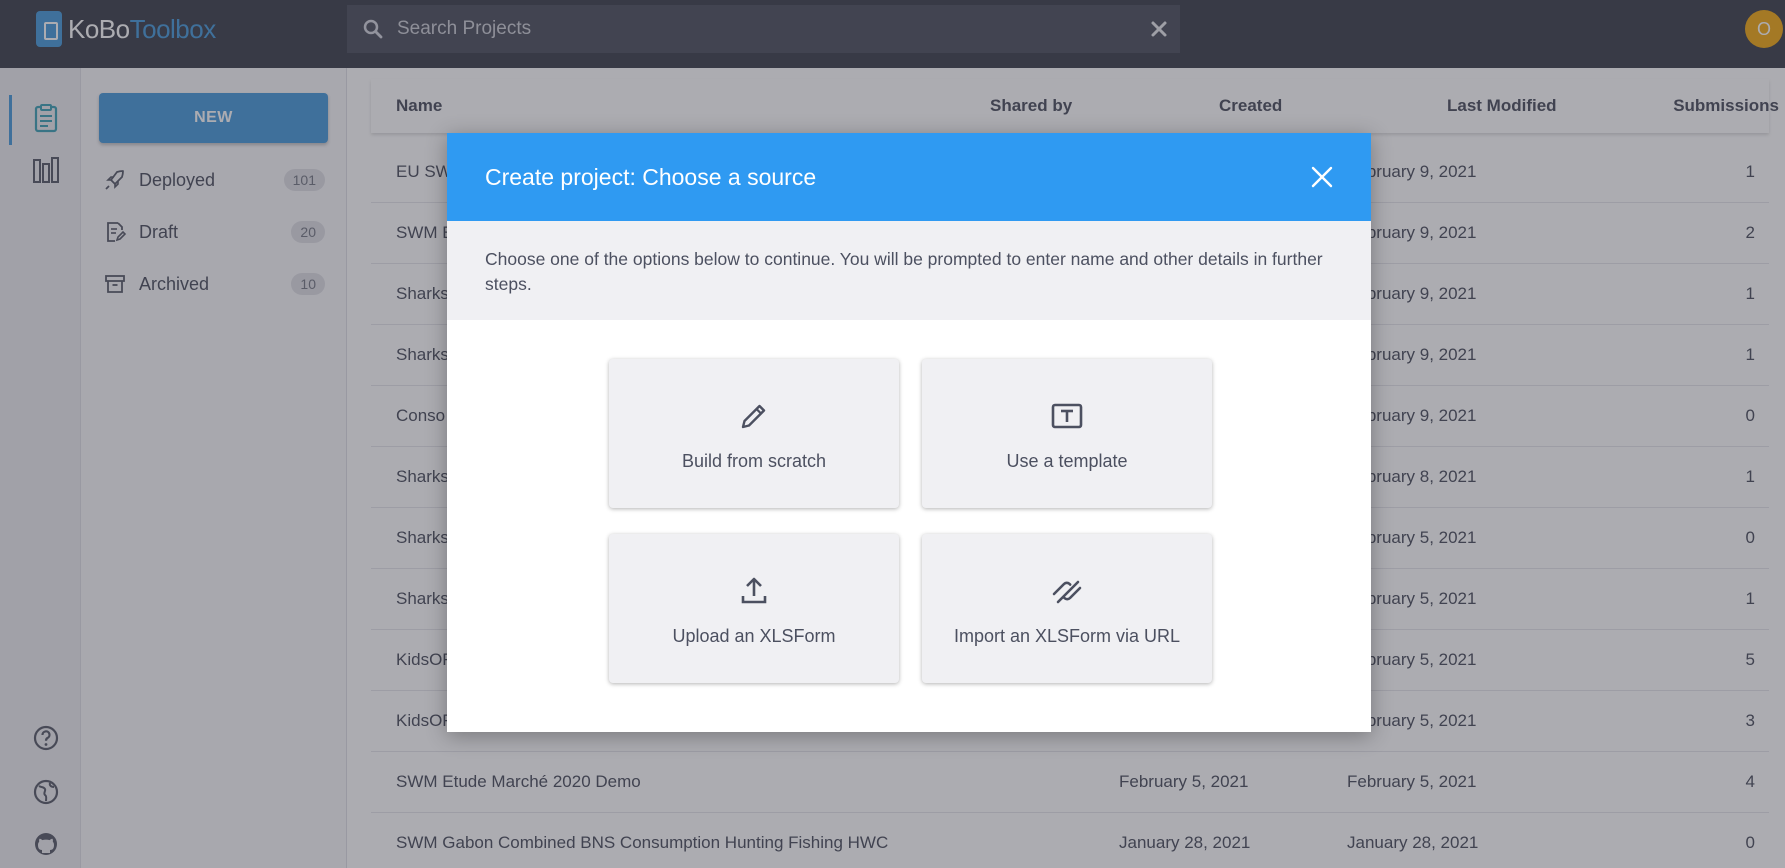 The height and width of the screenshot is (868, 1785). Describe the element at coordinates (1067, 461) in the screenshot. I see `option-label: Use a template` at that location.